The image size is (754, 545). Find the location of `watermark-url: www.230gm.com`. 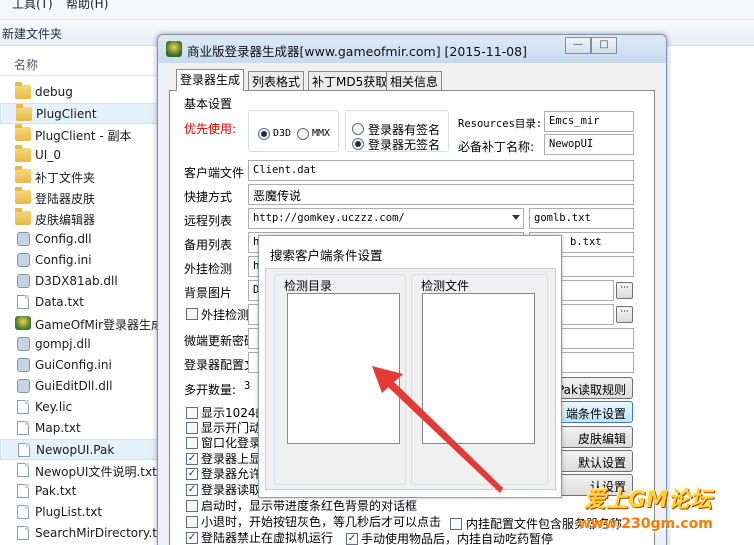

watermark-url: www.230gm.com is located at coordinates (645, 524).